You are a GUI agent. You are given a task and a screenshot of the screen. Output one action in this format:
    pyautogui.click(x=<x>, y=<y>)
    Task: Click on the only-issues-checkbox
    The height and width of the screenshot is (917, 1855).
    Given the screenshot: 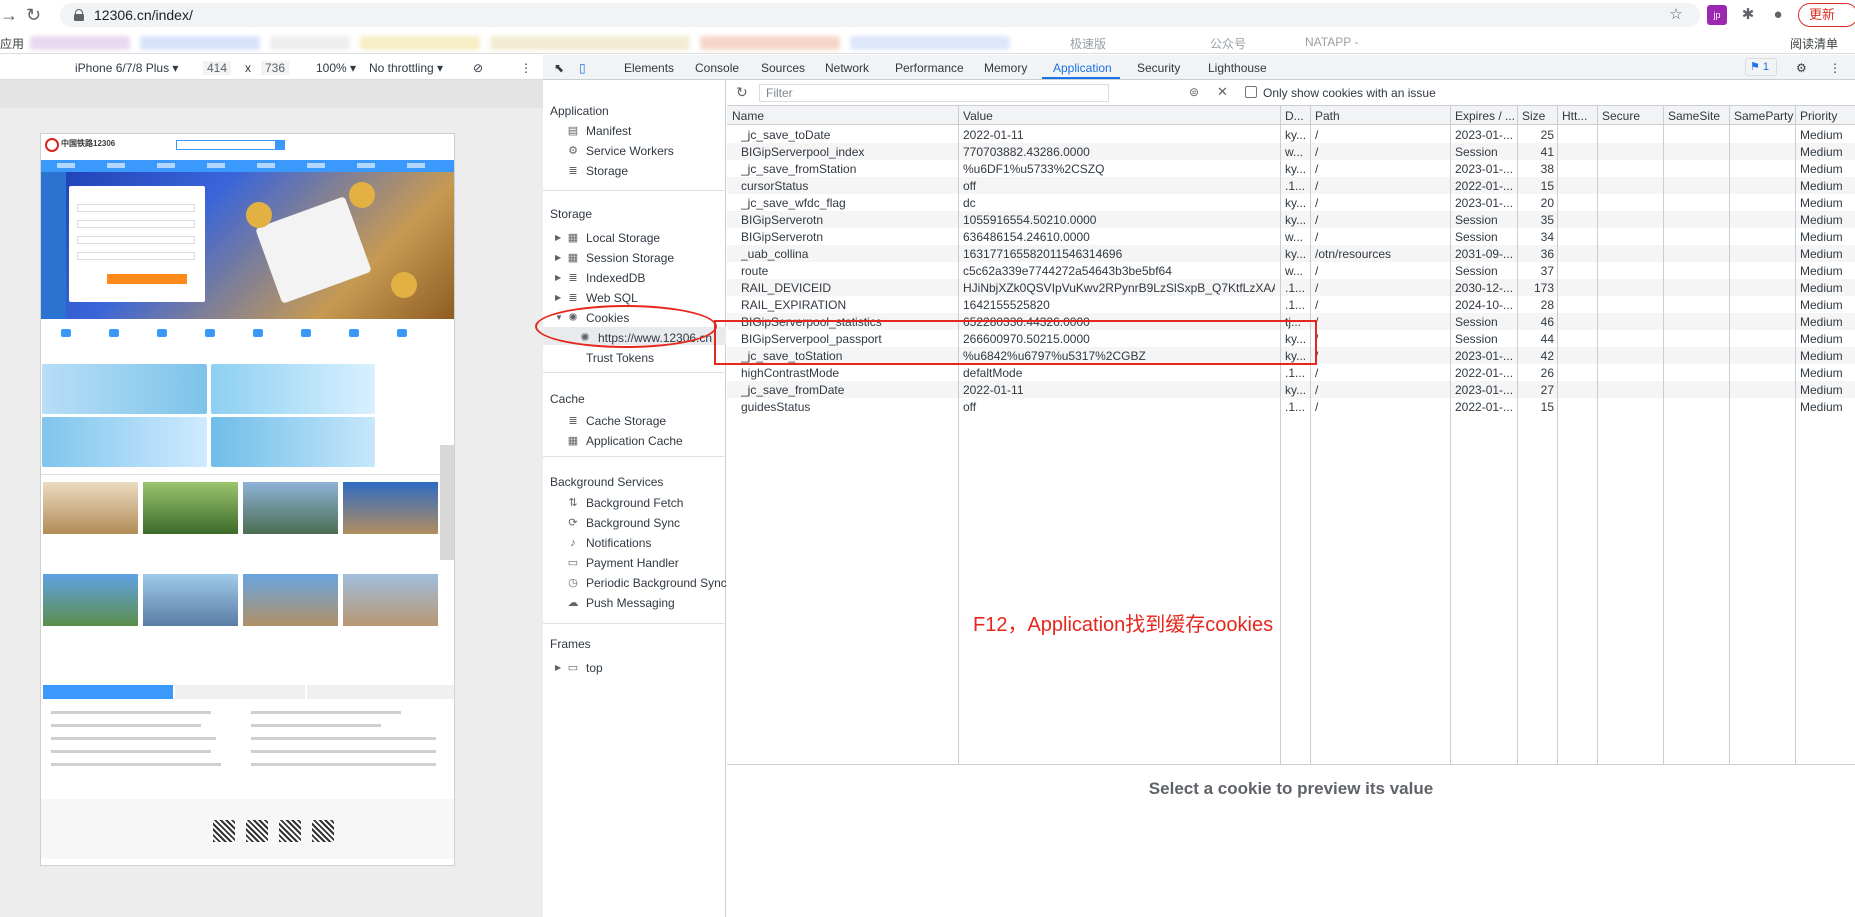 What is the action you would take?
    pyautogui.click(x=1251, y=92)
    